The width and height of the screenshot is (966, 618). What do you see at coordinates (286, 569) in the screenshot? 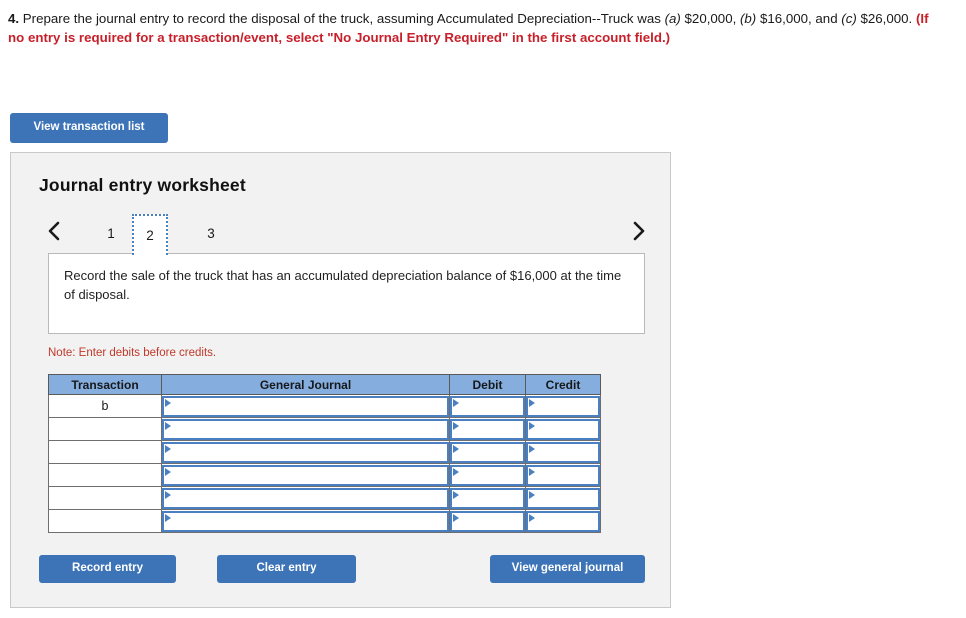
I see `clear-entry-button: Clear entry` at bounding box center [286, 569].